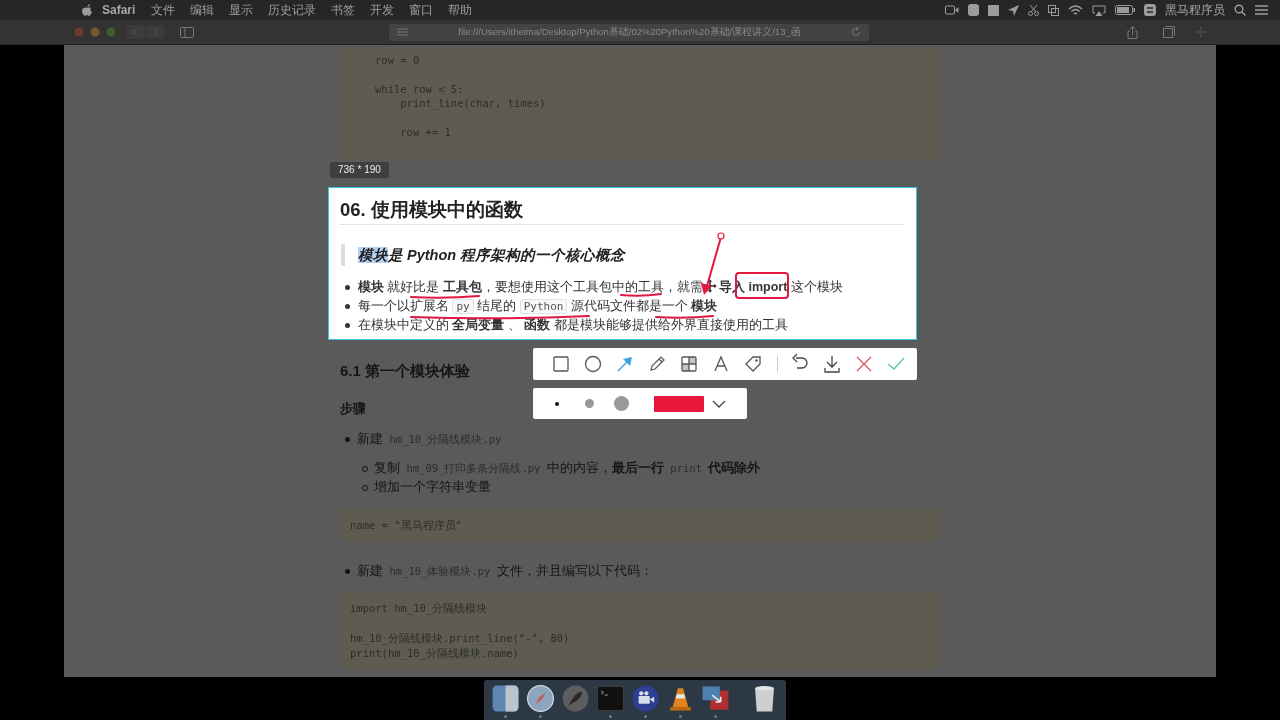 This screenshot has width=1280, height=720. I want to click on menu-item: 书签, so click(343, 10).